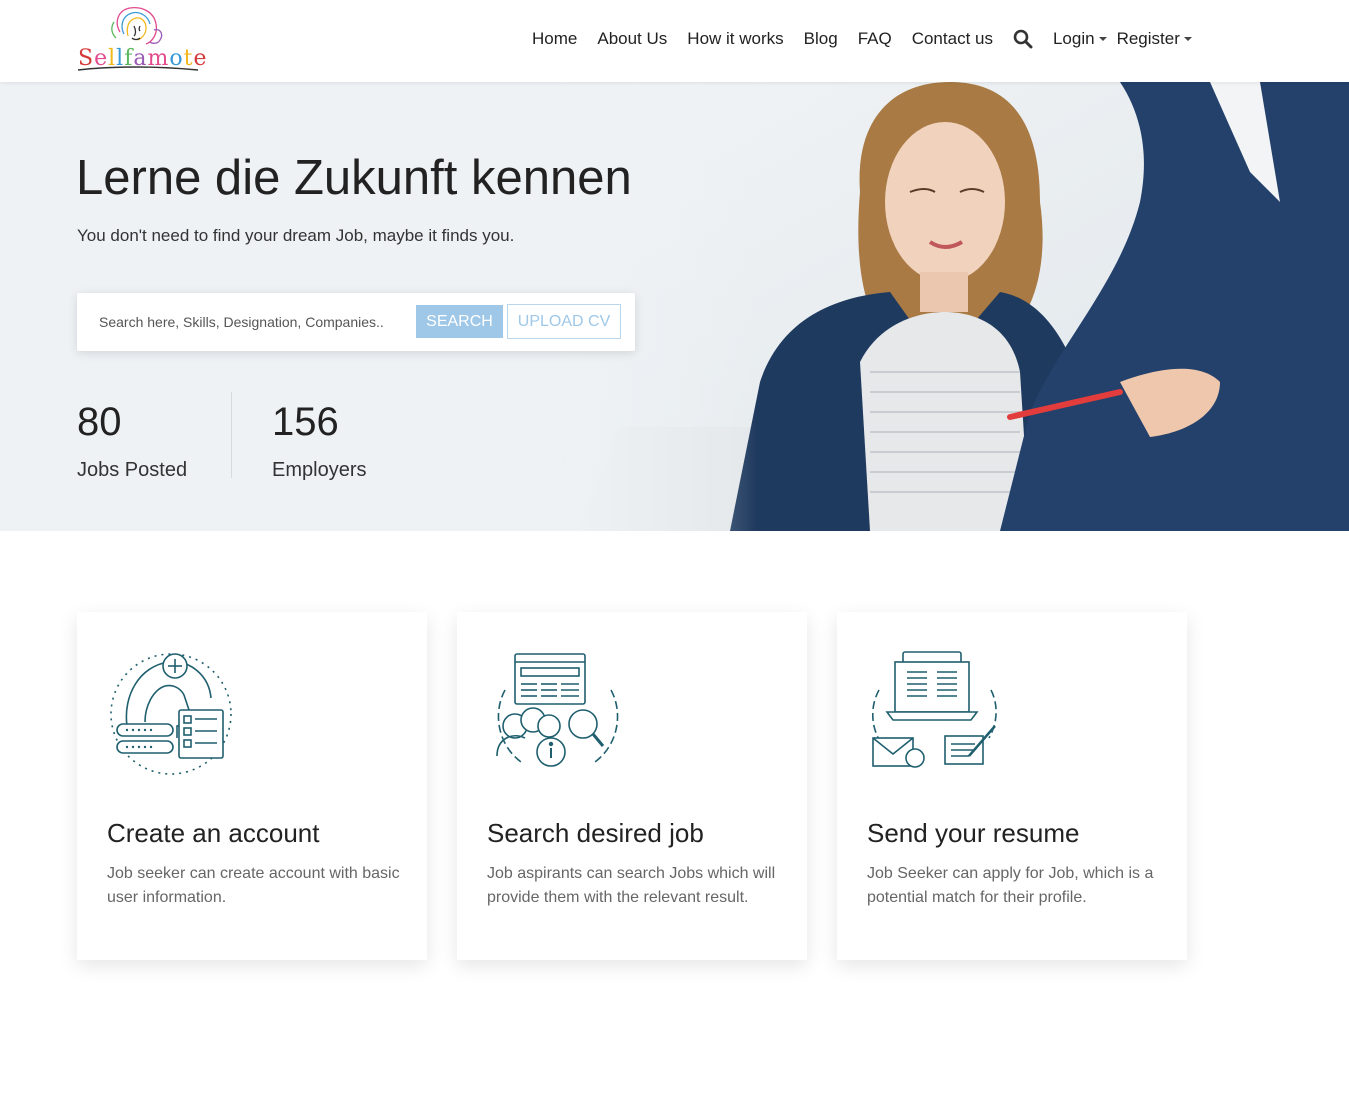 This screenshot has width=1349, height=1100. What do you see at coordinates (875, 39) in the screenshot?
I see `nav-faq: FAQ` at bounding box center [875, 39].